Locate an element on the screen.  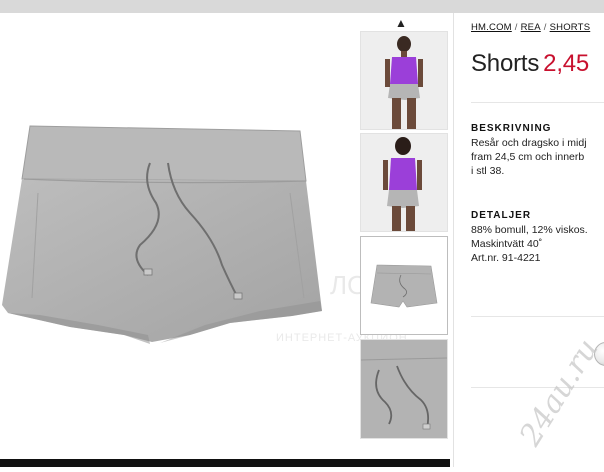
details-heading: DETALJER is located at coordinates (501, 215).